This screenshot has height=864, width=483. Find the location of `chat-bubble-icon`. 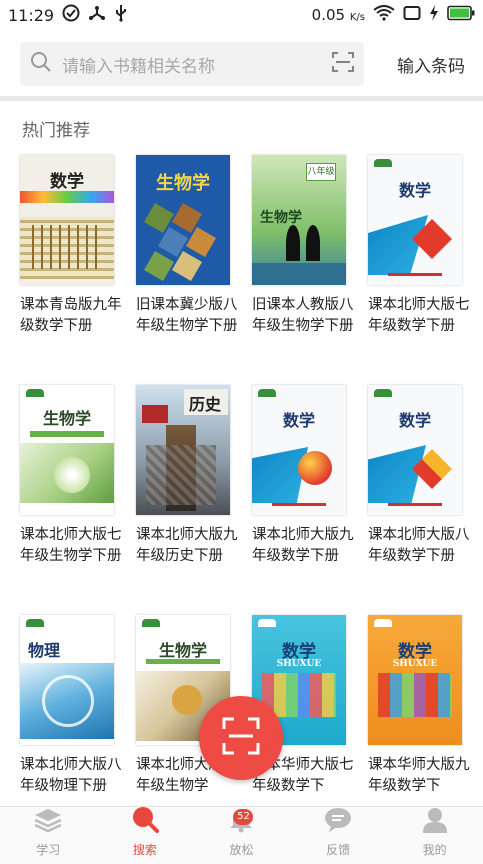

chat-bubble-icon is located at coordinates (338, 822).